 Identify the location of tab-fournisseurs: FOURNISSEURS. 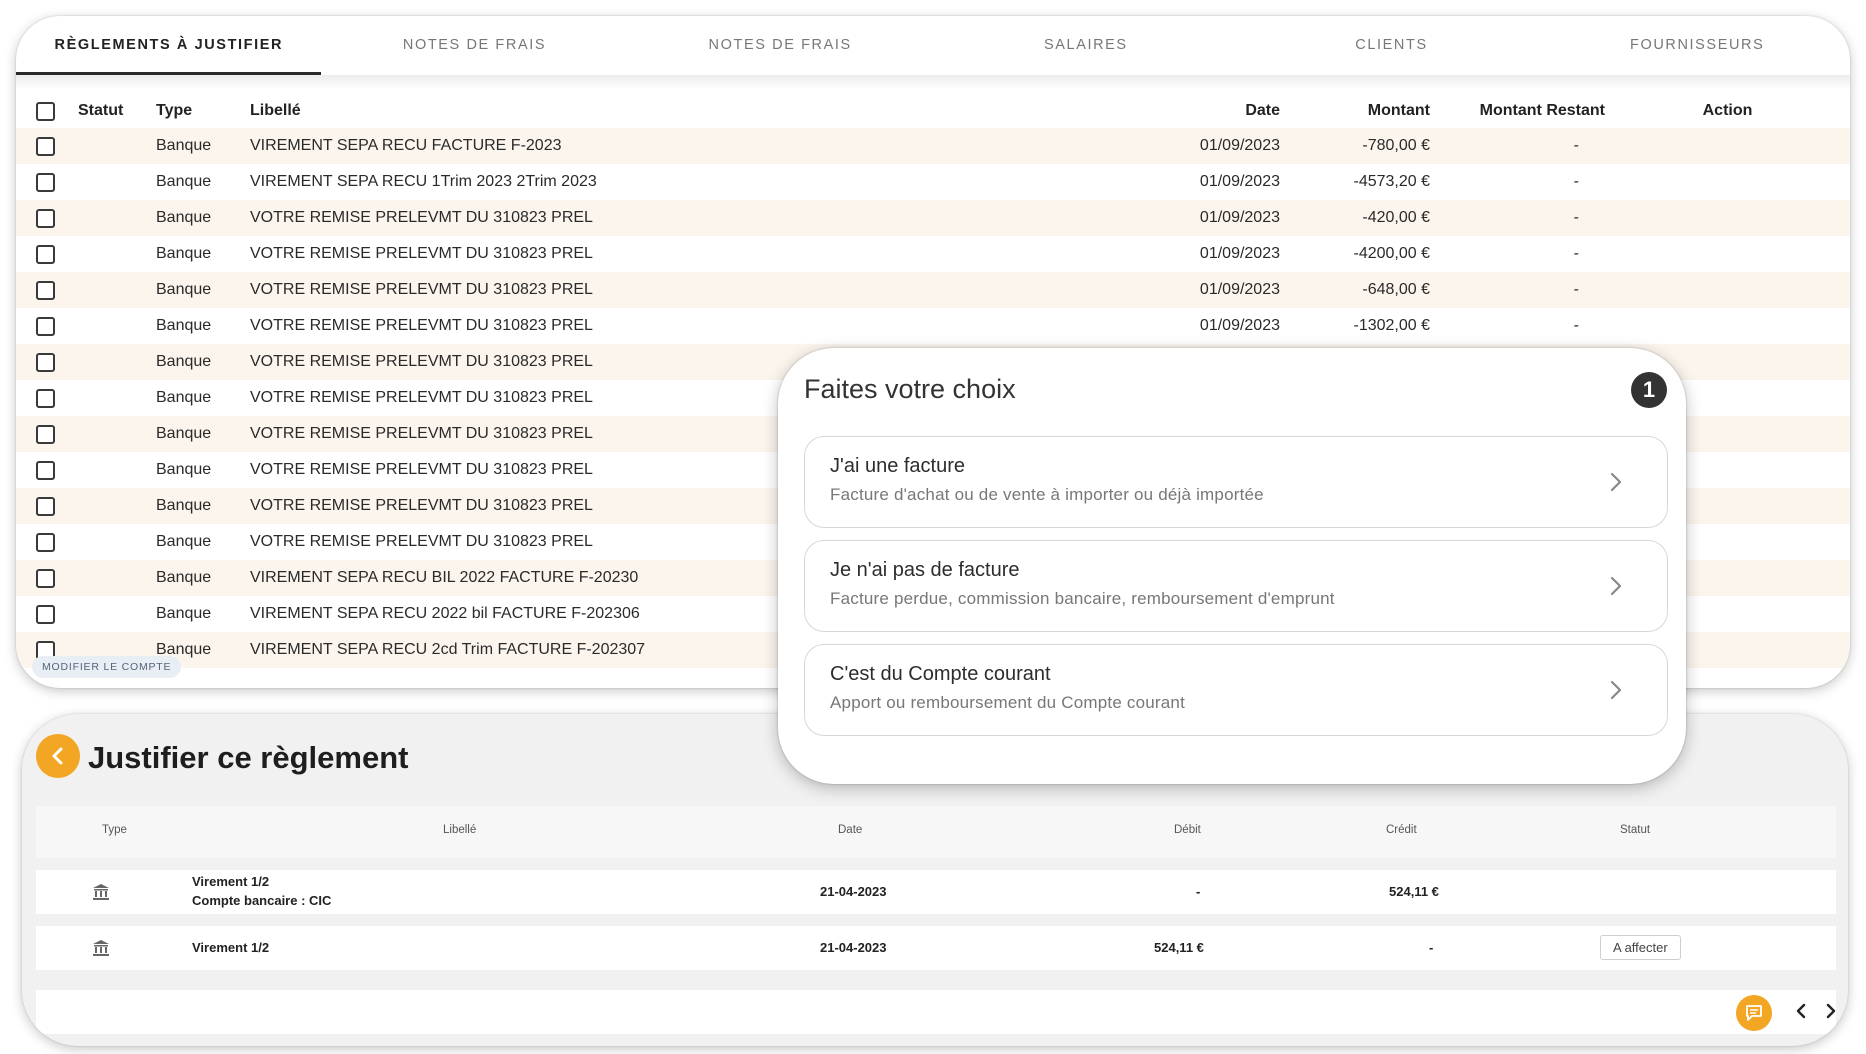
(1697, 45).